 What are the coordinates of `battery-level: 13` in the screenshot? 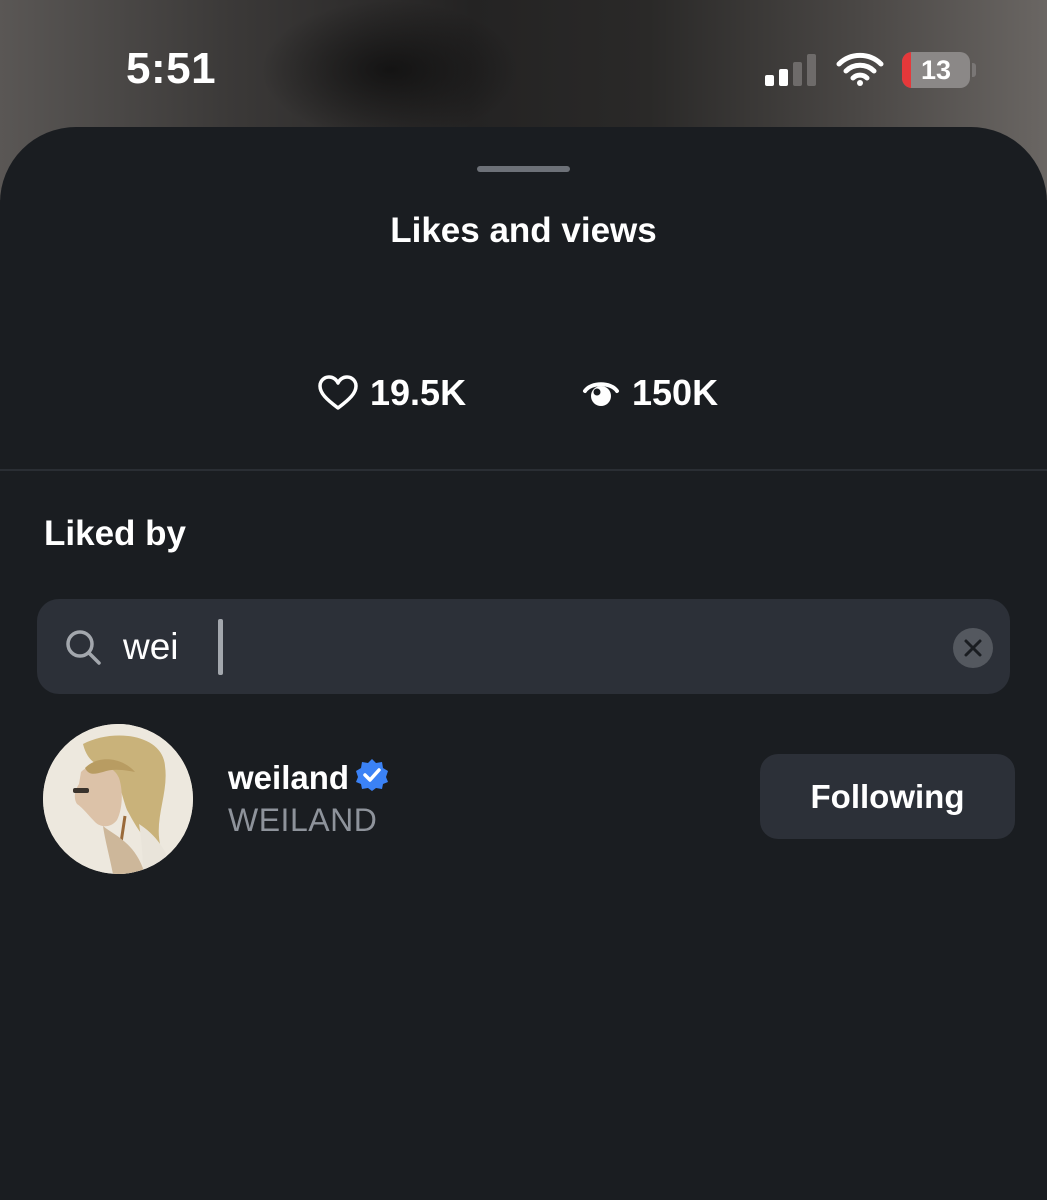 It's located at (936, 70).